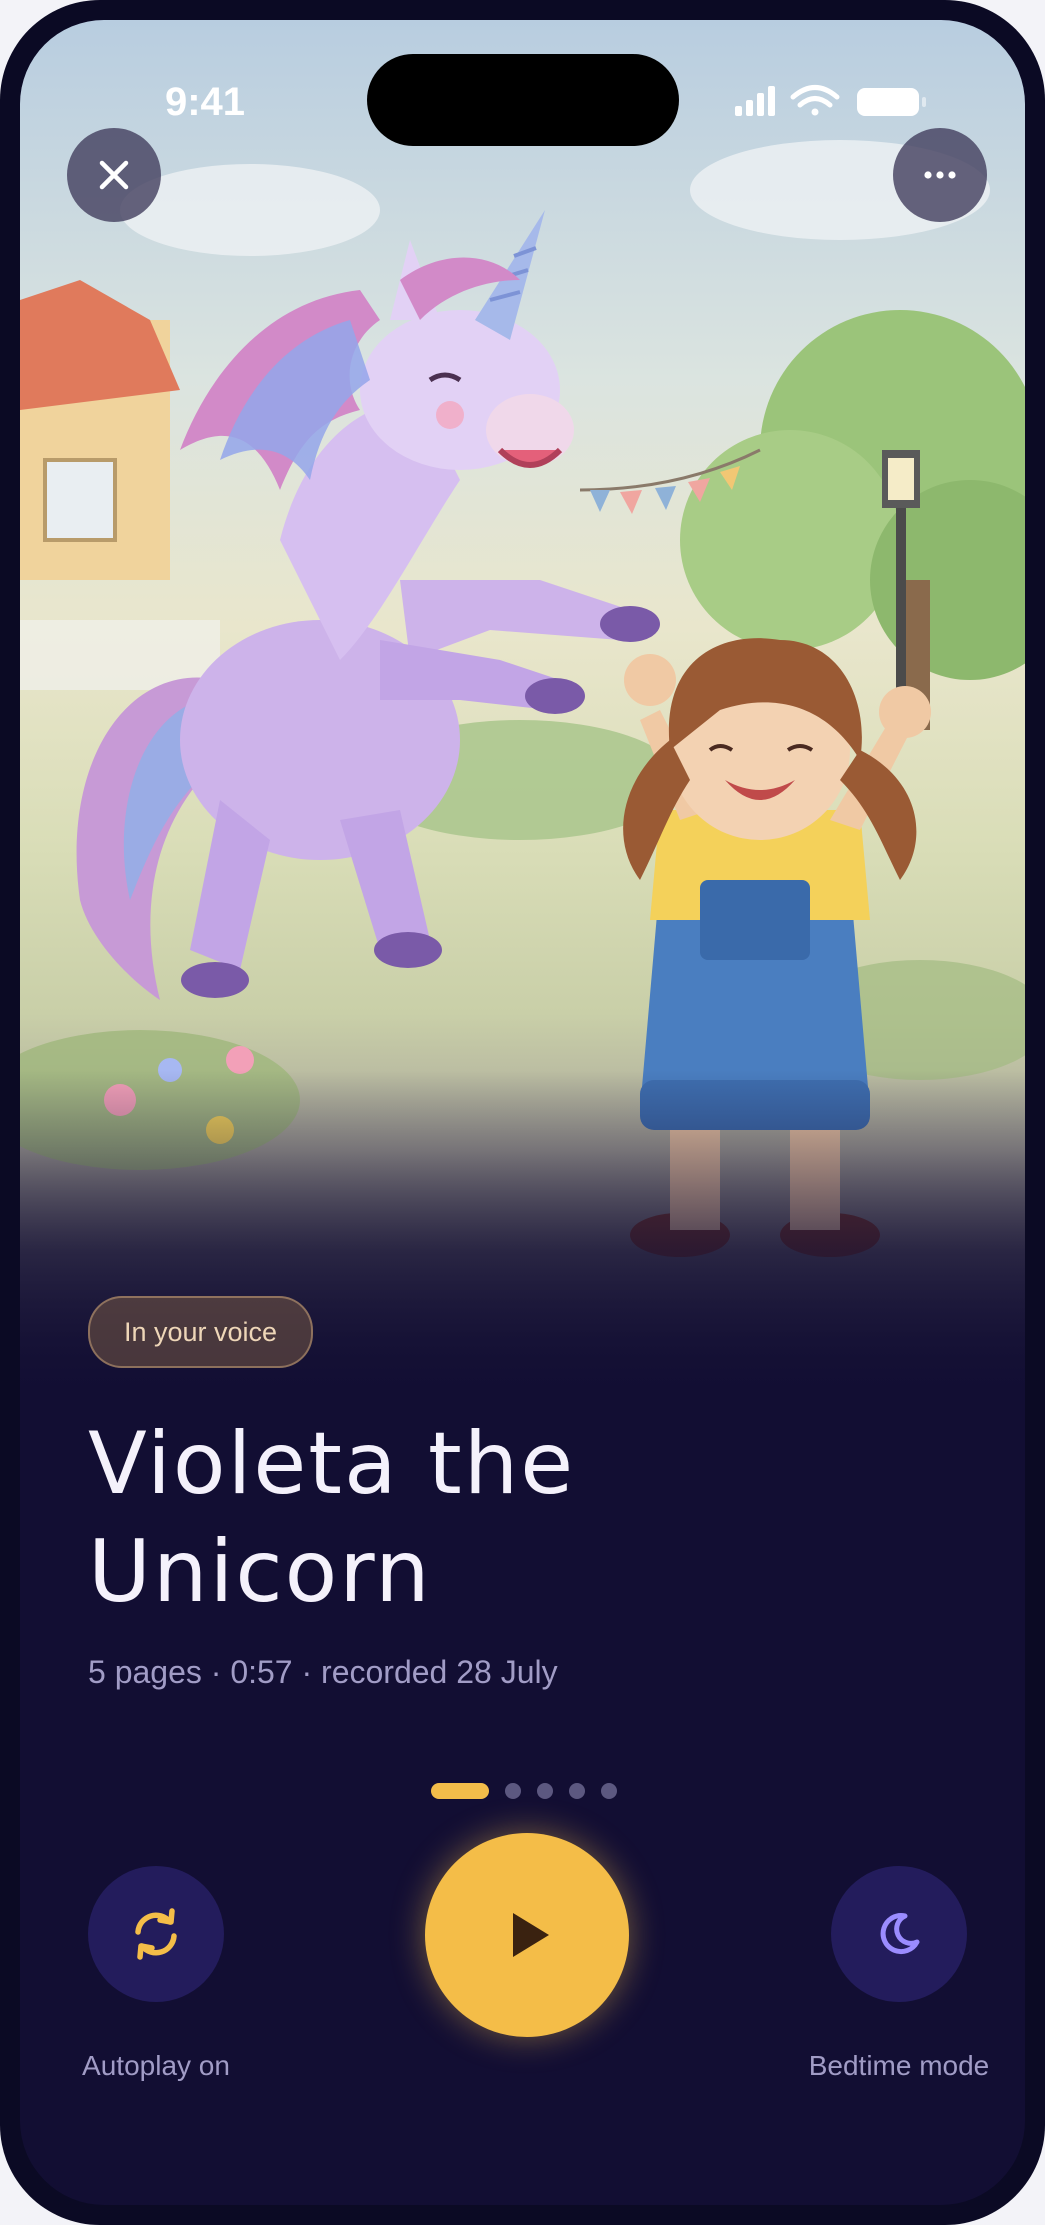  What do you see at coordinates (531, 1935) in the screenshot?
I see `play-icon` at bounding box center [531, 1935].